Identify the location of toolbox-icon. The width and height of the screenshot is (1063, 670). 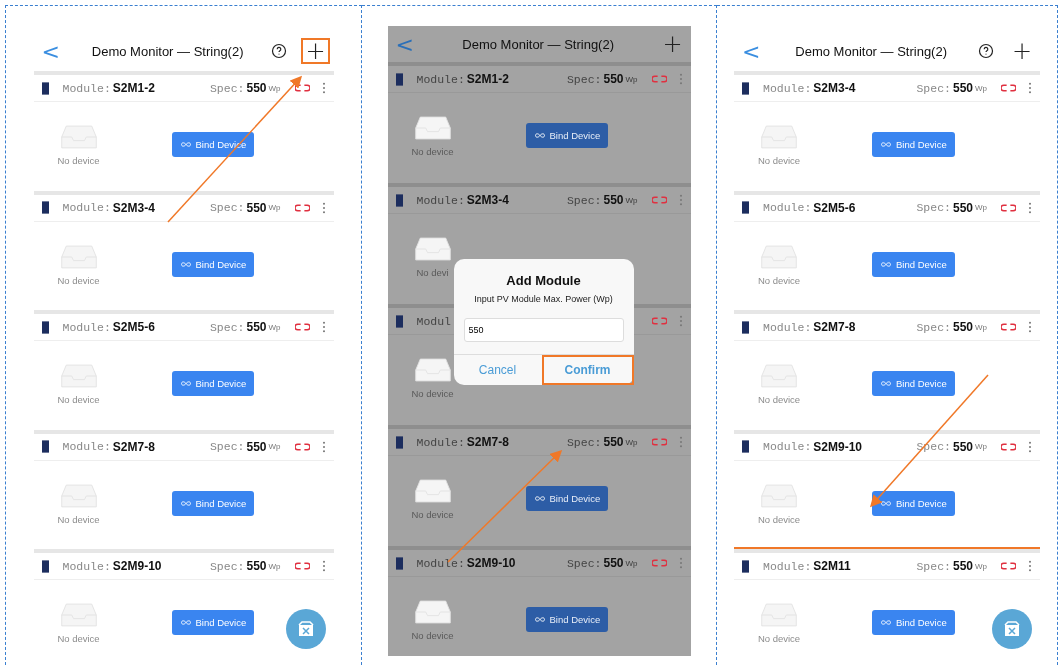
(1012, 629).